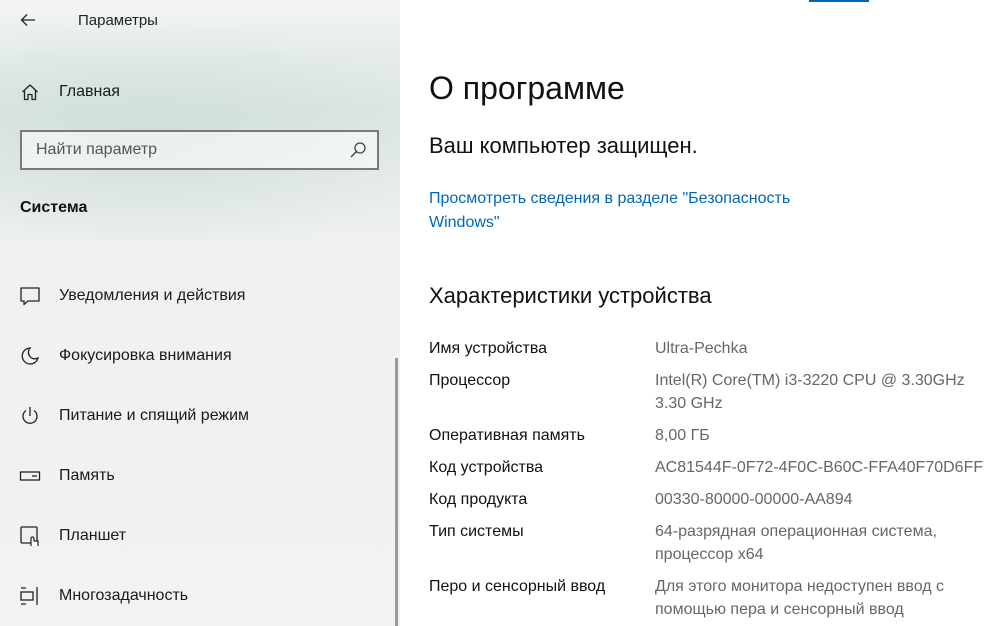  I want to click on sidebar-item-label: Память, so click(87, 475).